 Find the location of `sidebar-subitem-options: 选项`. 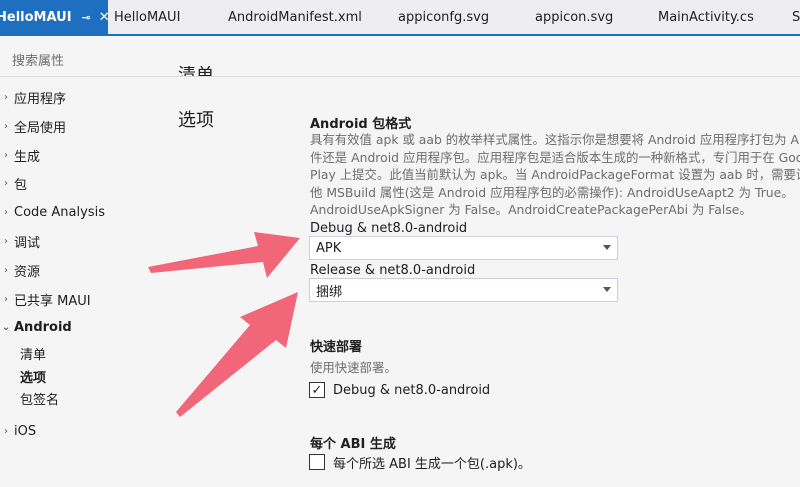

sidebar-subitem-options: 选项 is located at coordinates (33, 376).